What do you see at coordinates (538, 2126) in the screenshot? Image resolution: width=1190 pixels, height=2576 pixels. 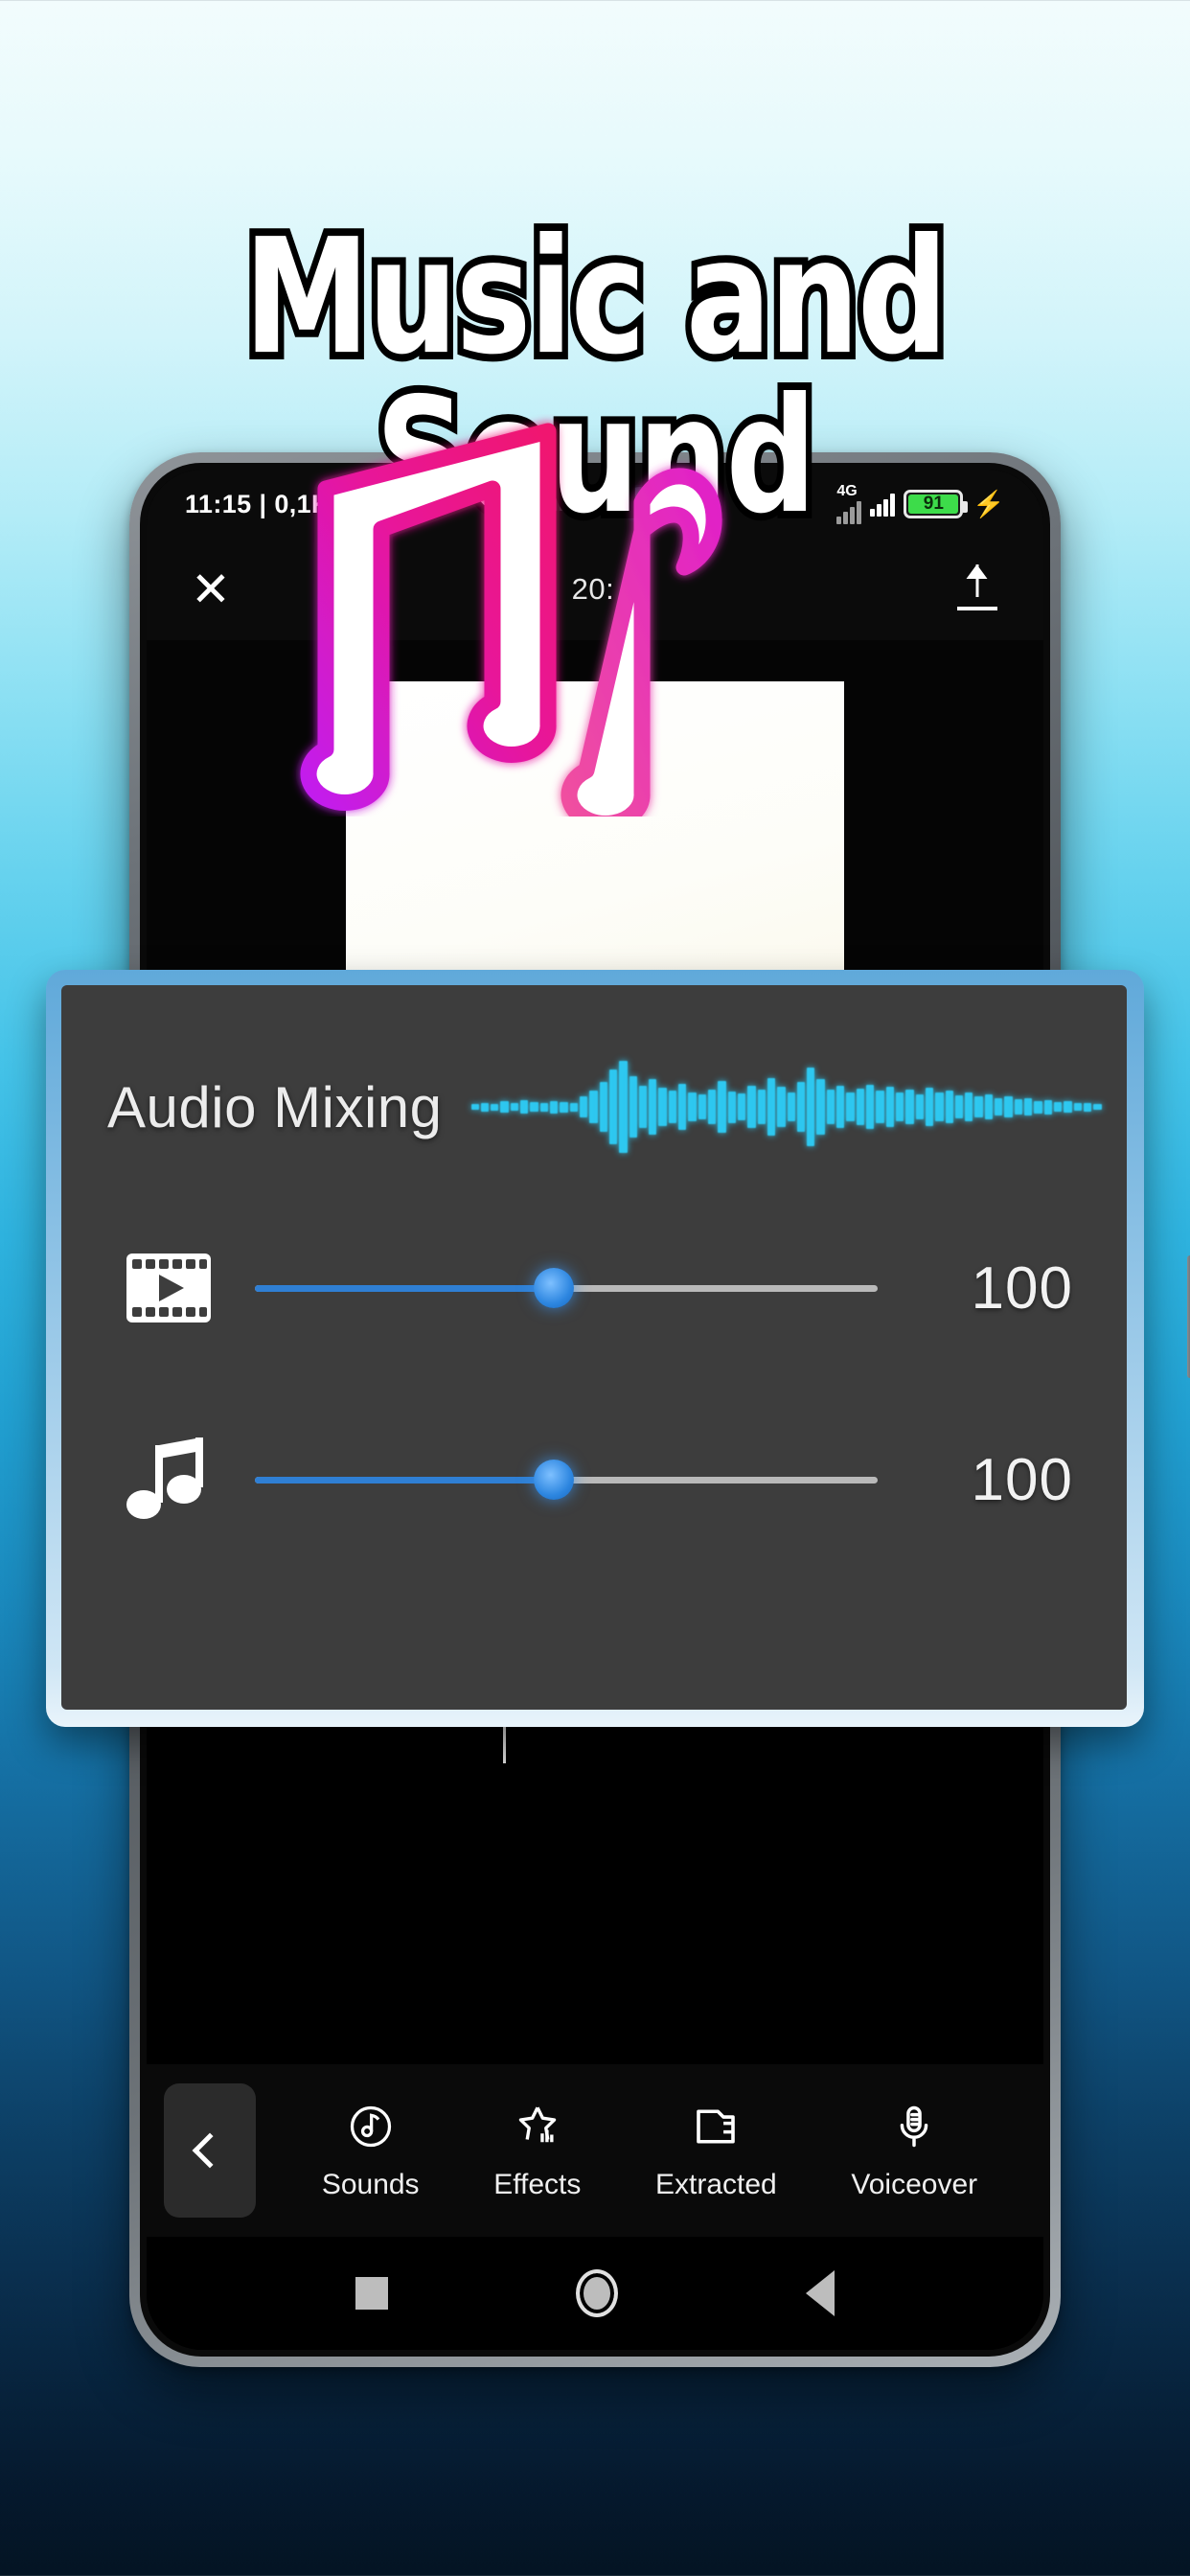 I see `star-effects-icon` at bounding box center [538, 2126].